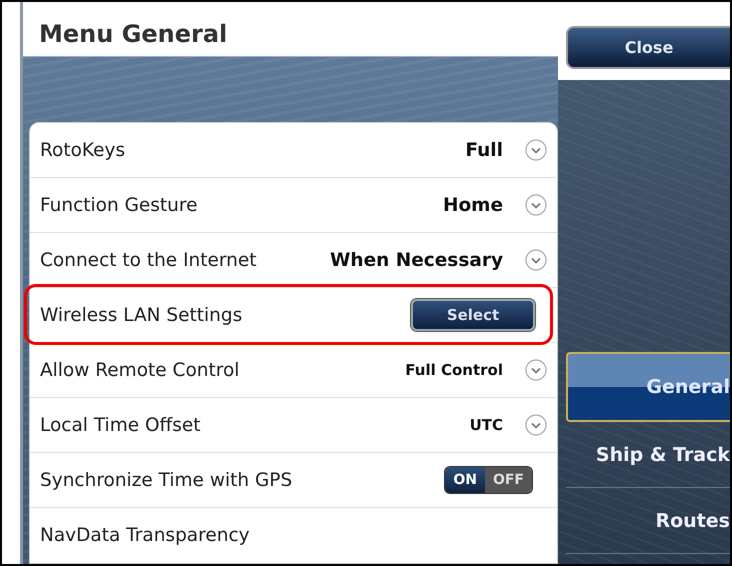 Image resolution: width=732 pixels, height=566 pixels. Describe the element at coordinates (83, 150) in the screenshot. I see `setting-label: RotoKeys` at that location.